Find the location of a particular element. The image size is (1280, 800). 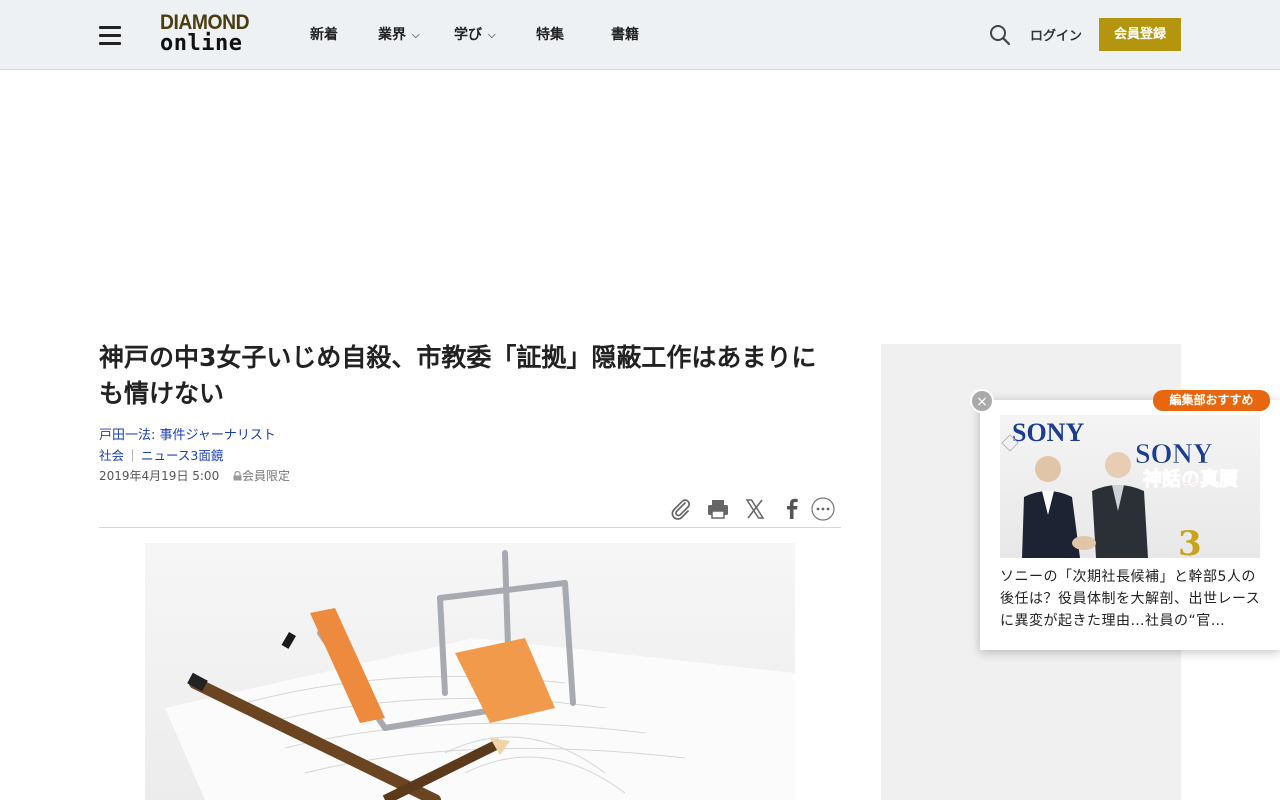

category-list: 社会 ニュース3面鏡 is located at coordinates (161, 454).